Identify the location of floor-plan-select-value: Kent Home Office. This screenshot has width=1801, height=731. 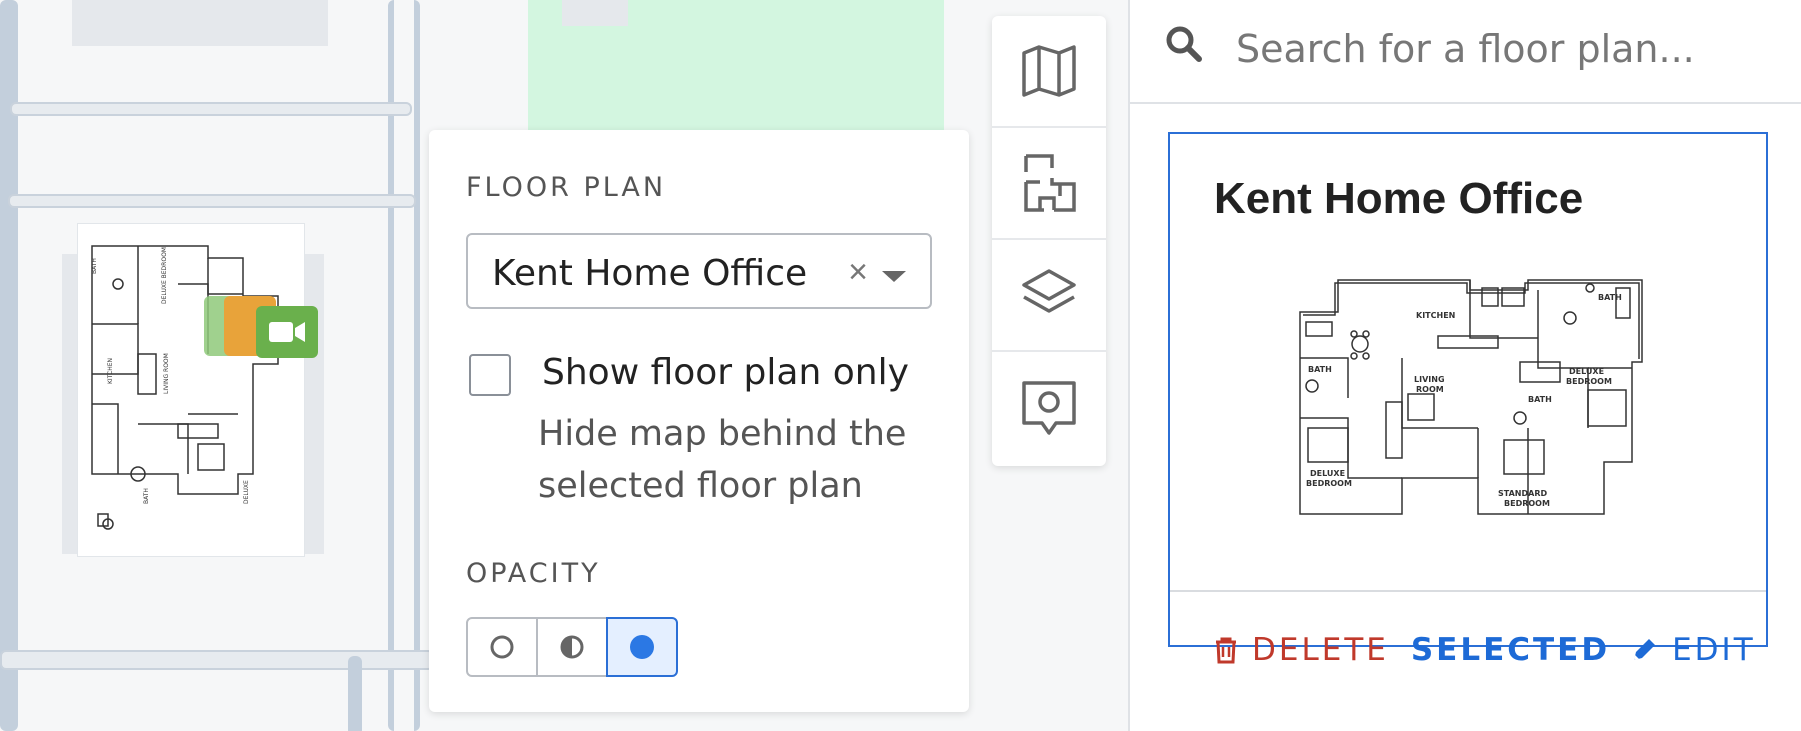
(650, 273).